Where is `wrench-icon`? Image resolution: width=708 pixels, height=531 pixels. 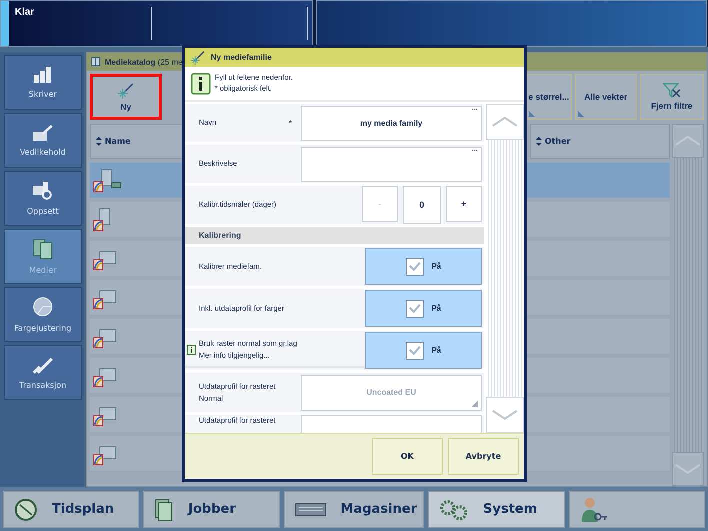 wrench-icon is located at coordinates (43, 133).